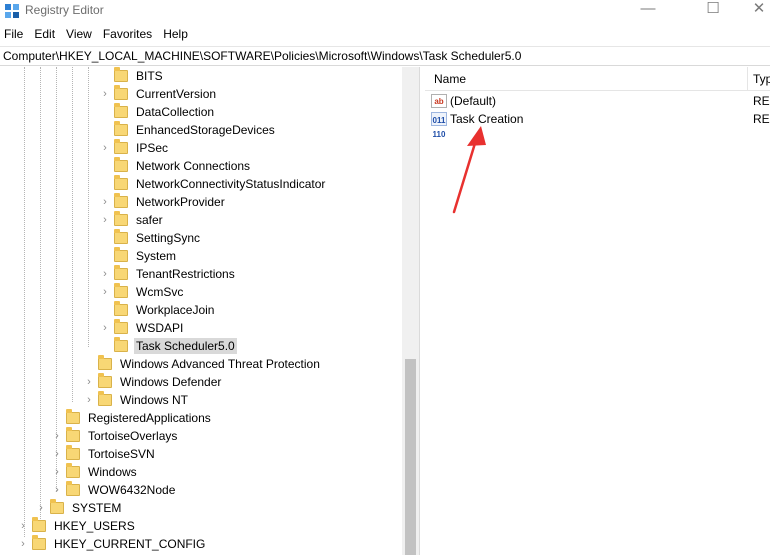  What do you see at coordinates (177, 35) in the screenshot?
I see `menu-help: Help` at bounding box center [177, 35].